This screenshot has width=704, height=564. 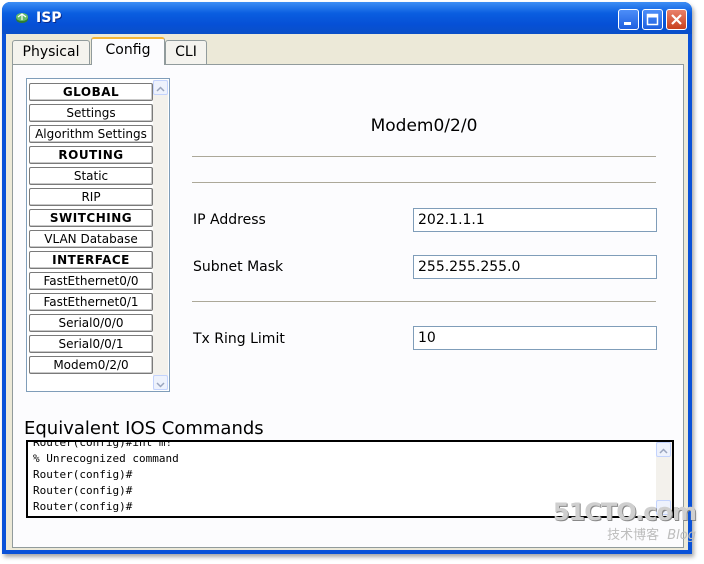 What do you see at coordinates (49, 18) in the screenshot?
I see `window-title: ISP` at bounding box center [49, 18].